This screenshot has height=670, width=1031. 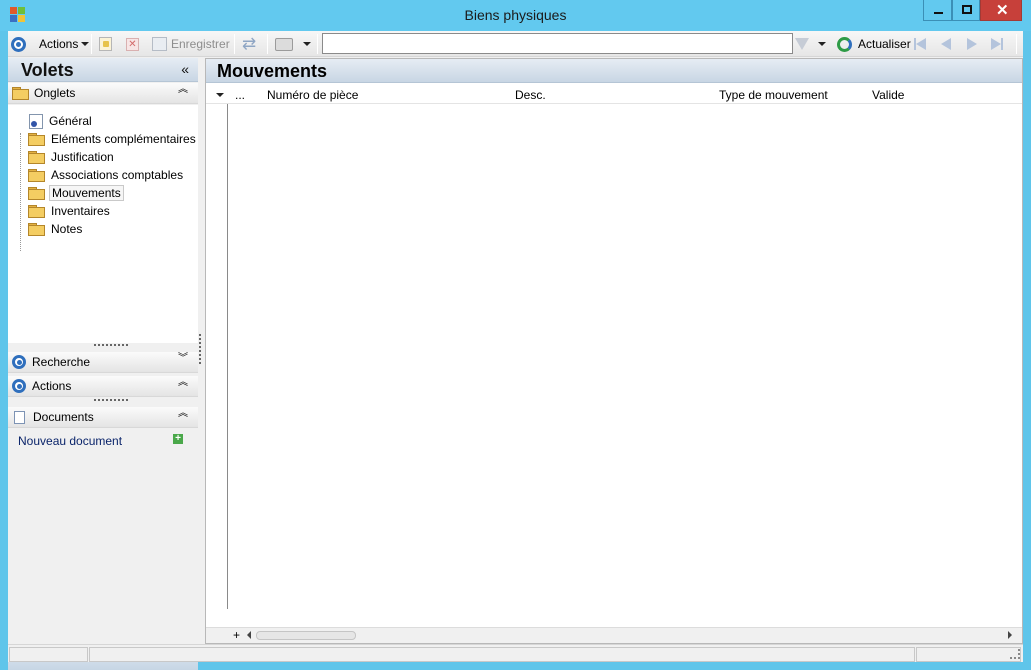 I want to click on next-record-button, so click(x=972, y=44).